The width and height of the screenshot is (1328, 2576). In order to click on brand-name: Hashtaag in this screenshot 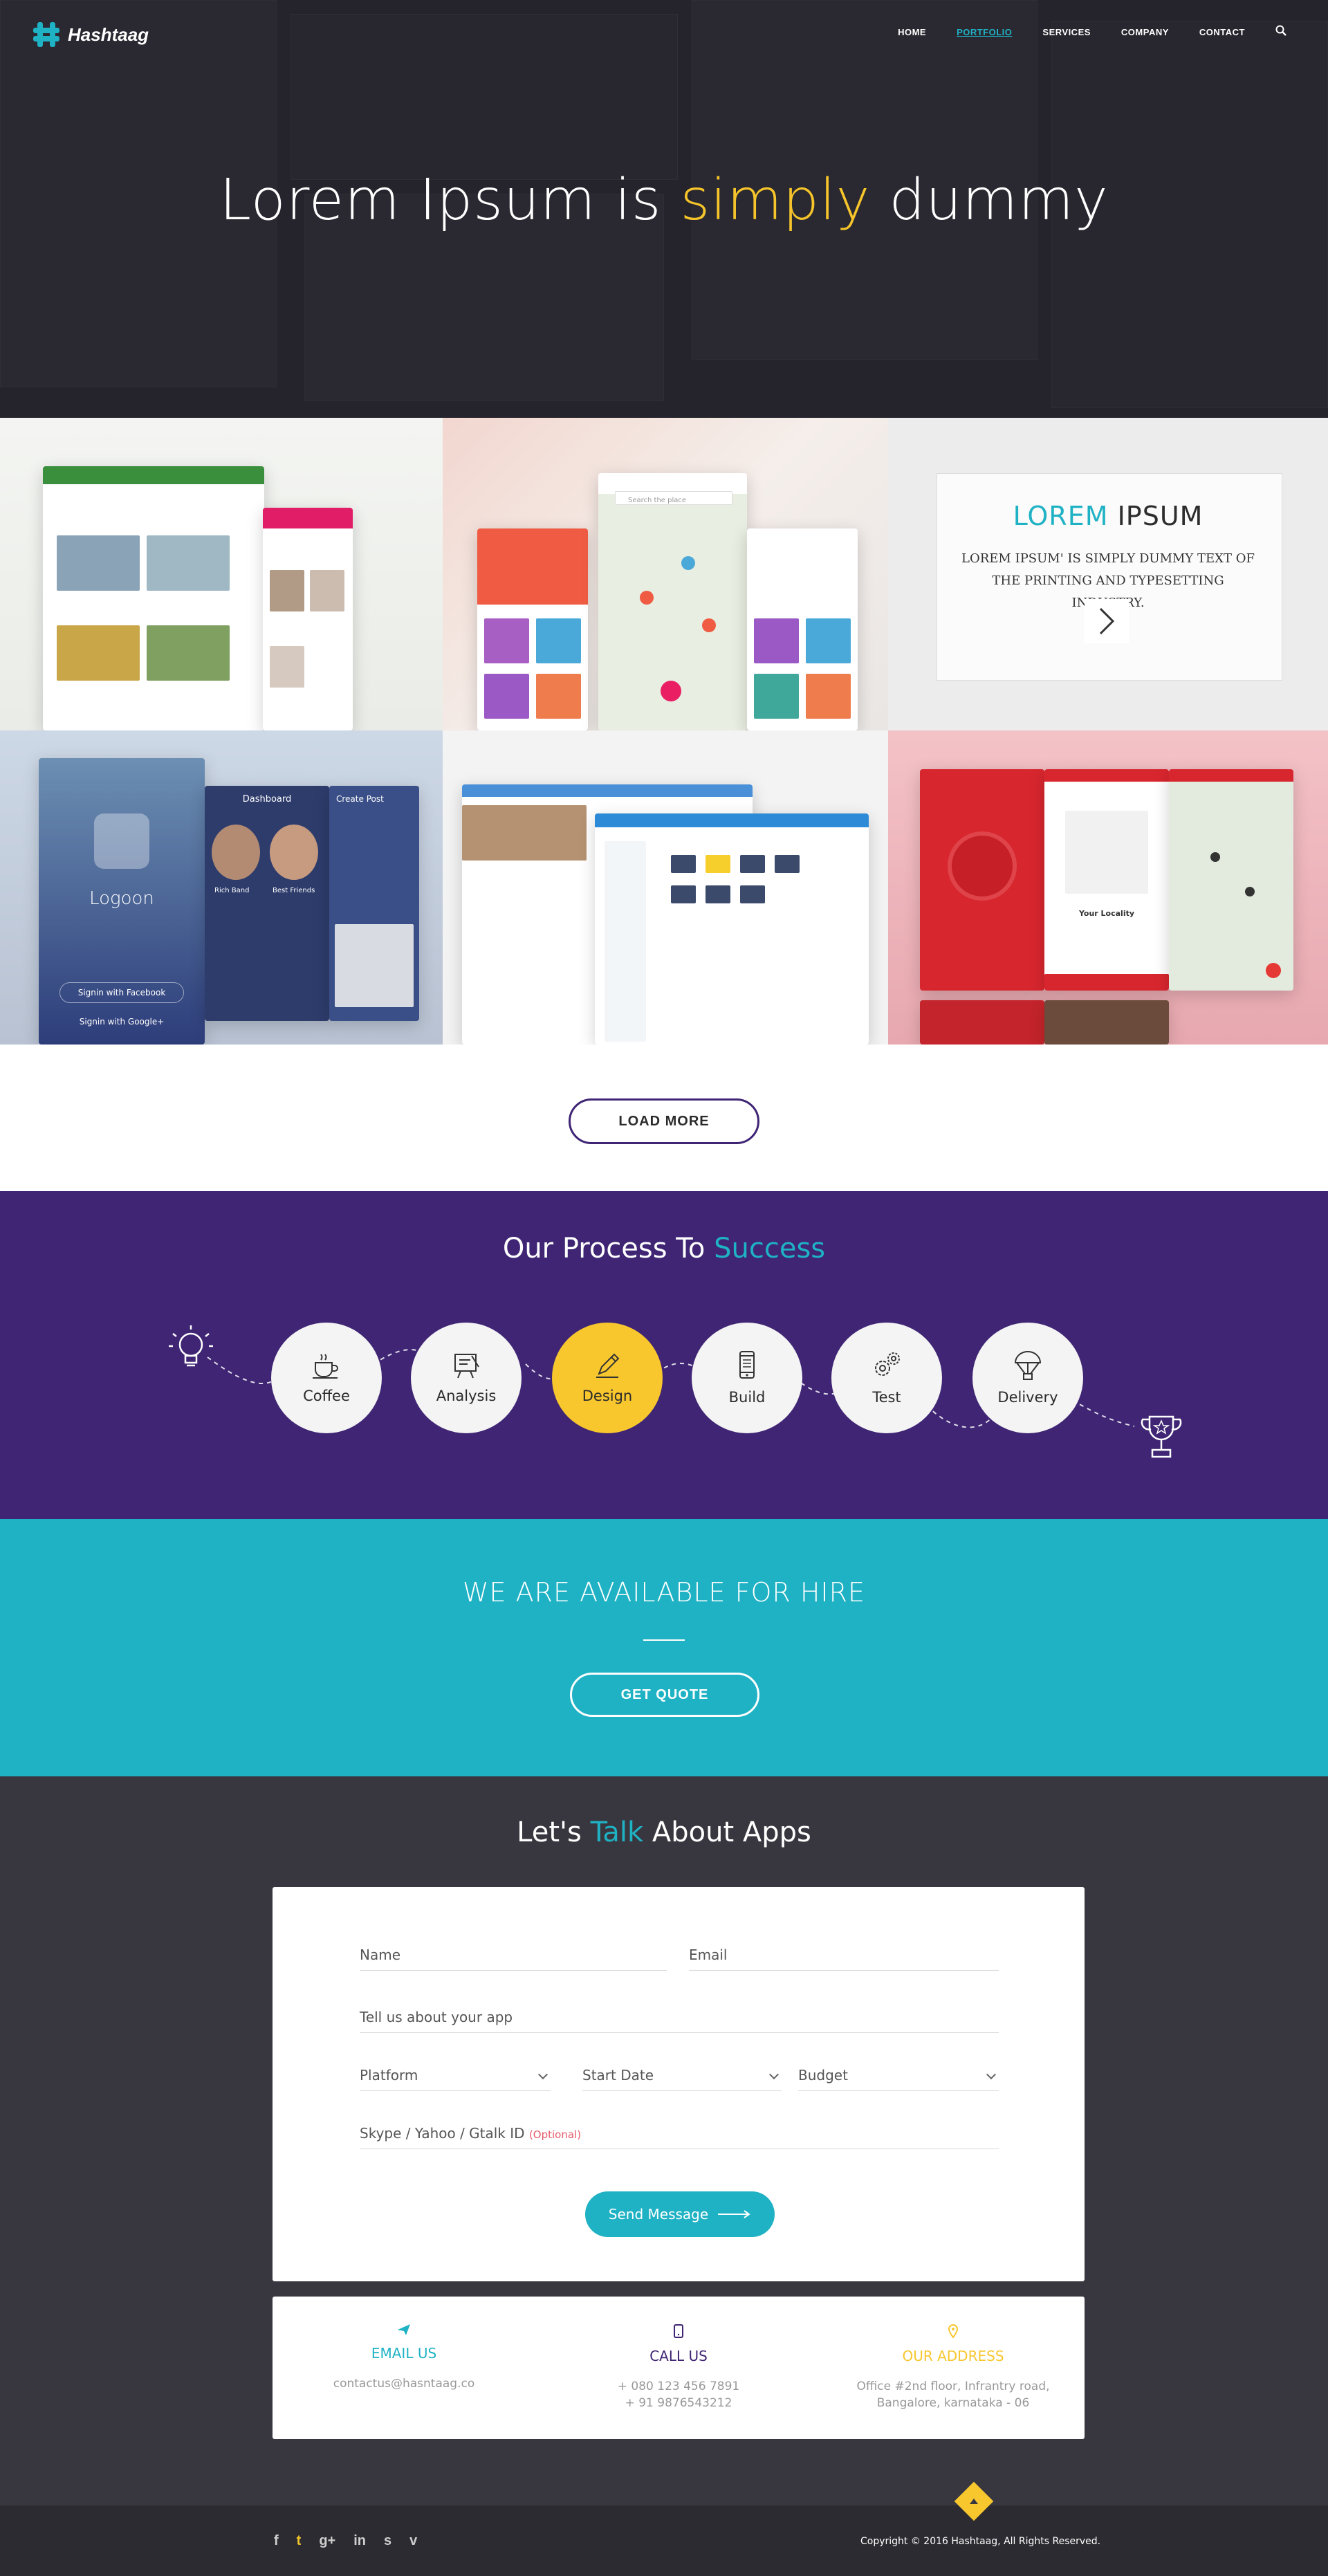, I will do `click(108, 34)`.